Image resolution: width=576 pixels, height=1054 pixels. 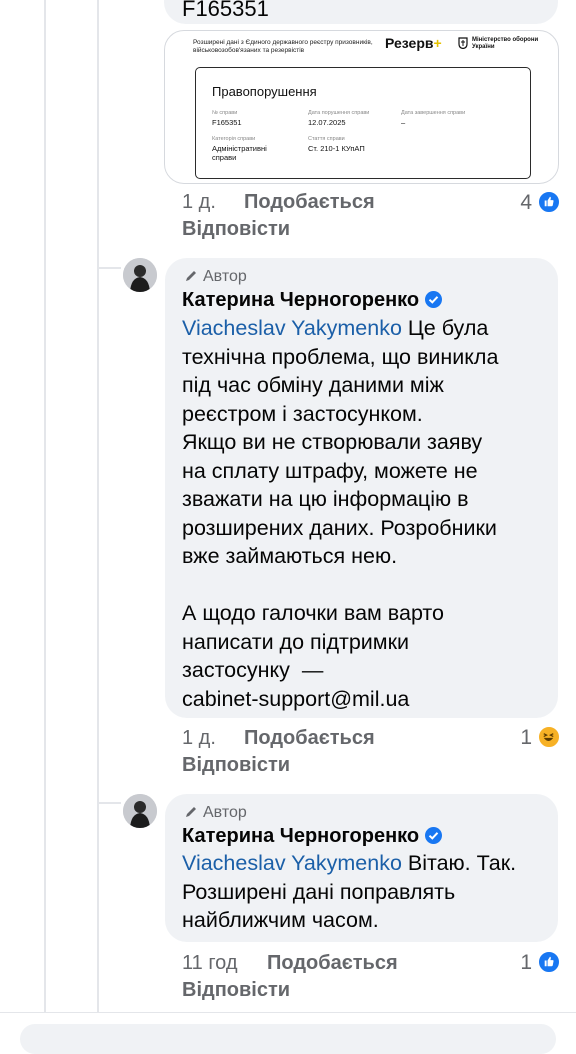 What do you see at coordinates (526, 202) in the screenshot?
I see `reaction-count: 4` at bounding box center [526, 202].